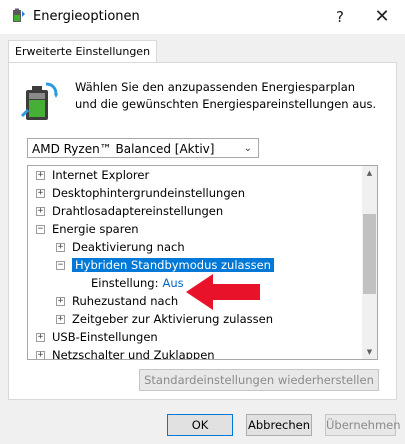 The height and width of the screenshot is (444, 405). What do you see at coordinates (101, 175) in the screenshot?
I see `tree-item-label: Internet Explorer` at bounding box center [101, 175].